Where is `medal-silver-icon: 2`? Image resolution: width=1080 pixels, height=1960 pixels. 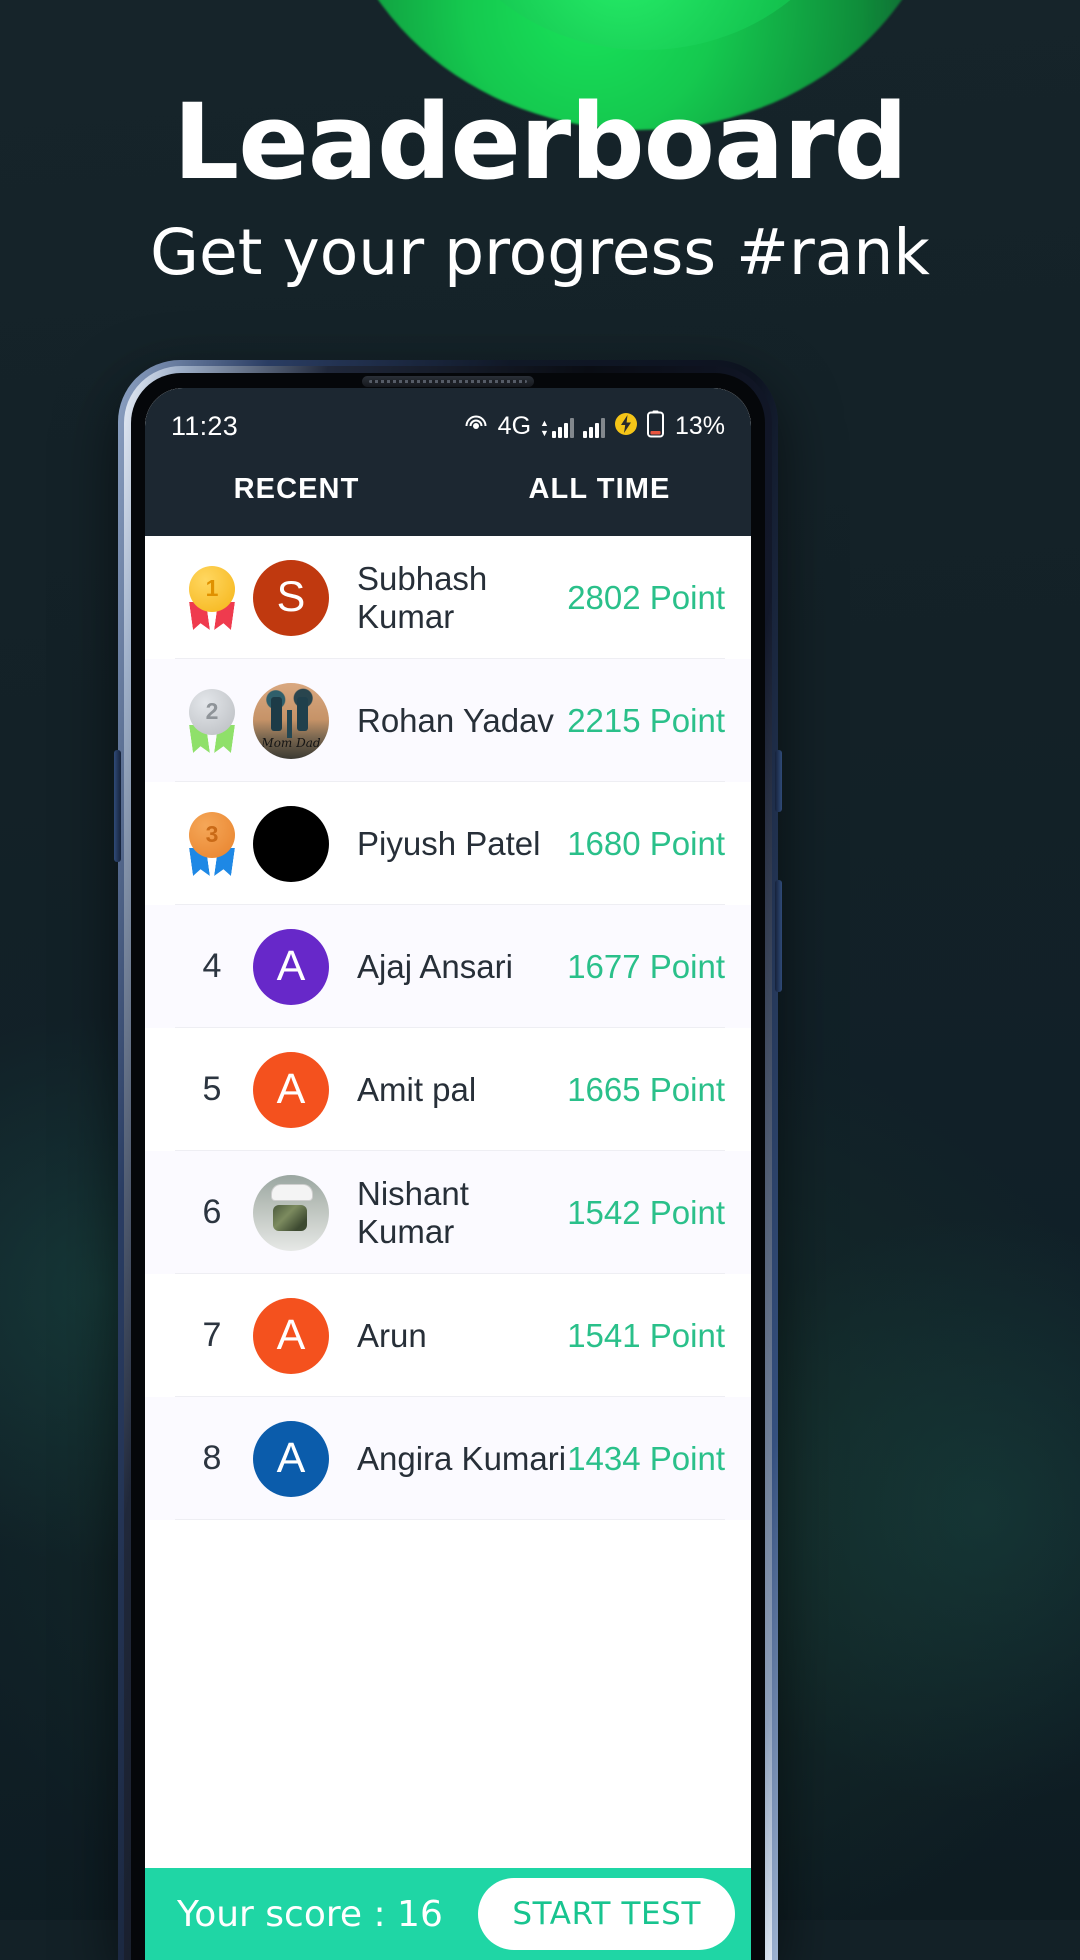 medal-silver-icon: 2 is located at coordinates (212, 720).